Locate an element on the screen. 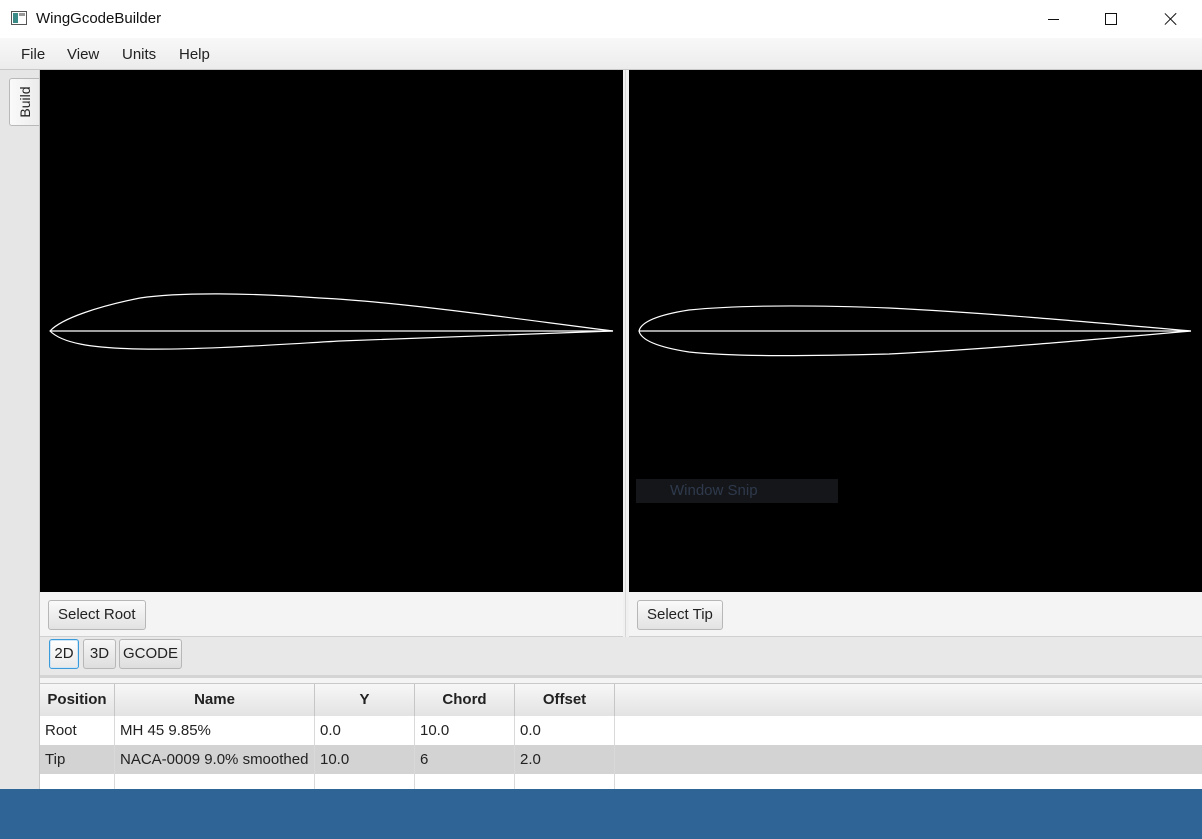 The width and height of the screenshot is (1202, 839). side-tab-strip: Build is located at coordinates (20, 429).